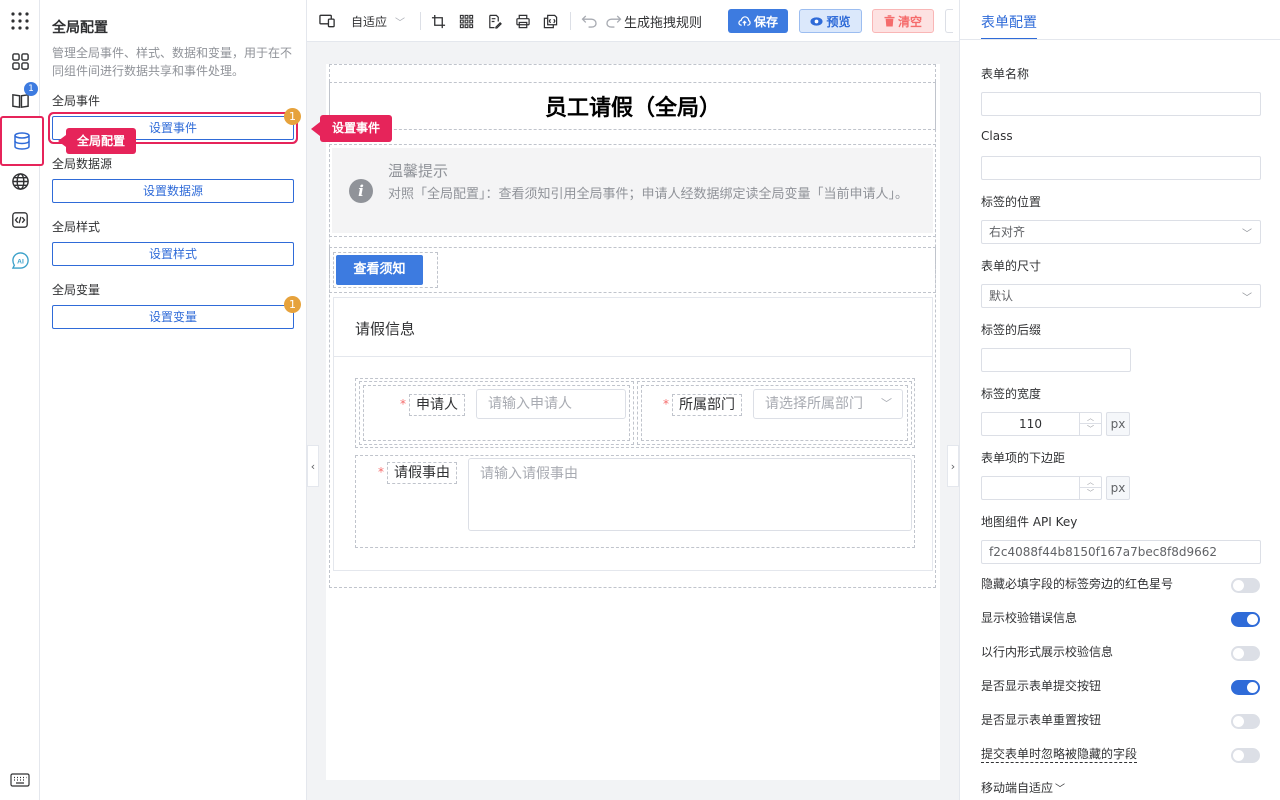 This screenshot has width=1280, height=800. Describe the element at coordinates (494, 21) in the screenshot. I see `edit-doc-icon` at that location.